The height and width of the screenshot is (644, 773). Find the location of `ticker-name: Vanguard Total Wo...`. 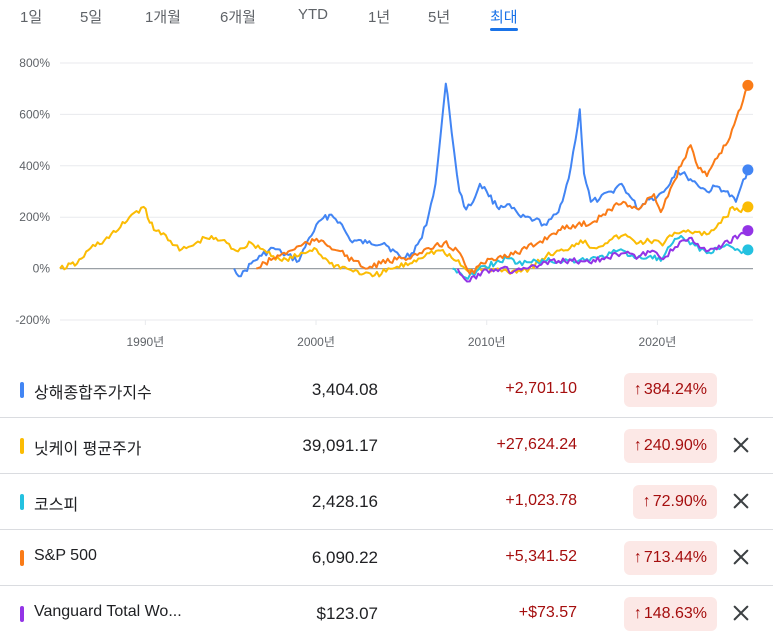

ticker-name: Vanguard Total Wo... is located at coordinates (108, 611).